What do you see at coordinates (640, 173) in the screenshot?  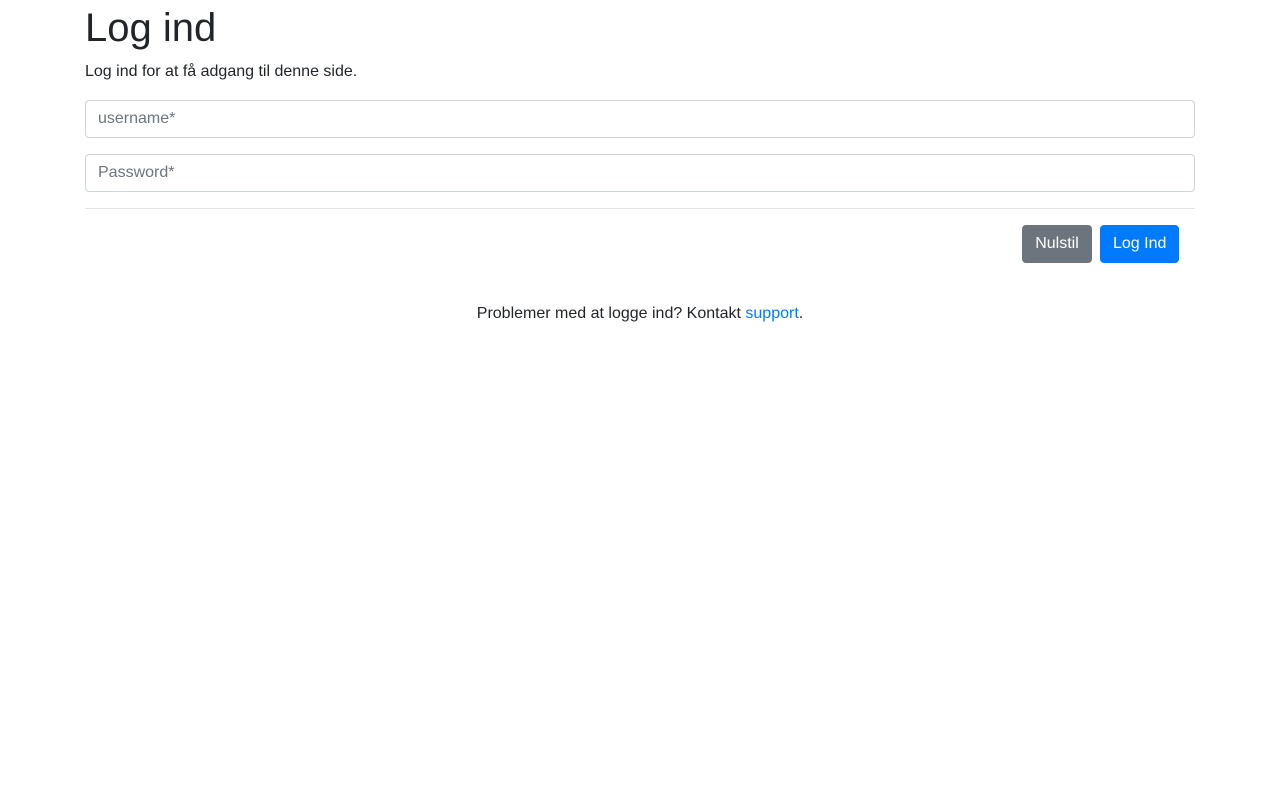 I see `password-input` at bounding box center [640, 173].